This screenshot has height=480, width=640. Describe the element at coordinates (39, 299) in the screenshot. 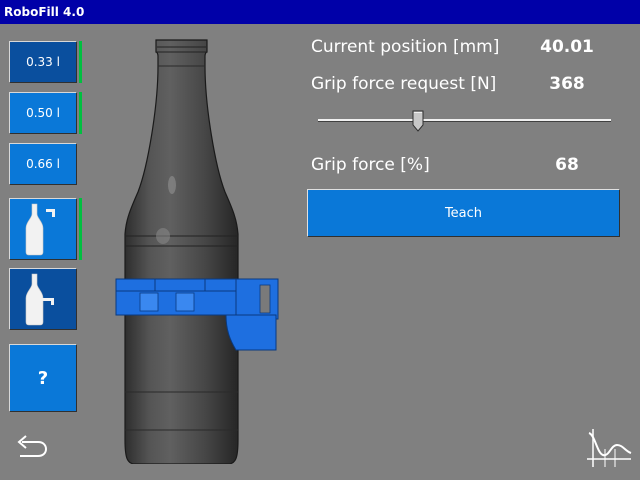

I see `bottle-gripper-closed-icon` at that location.